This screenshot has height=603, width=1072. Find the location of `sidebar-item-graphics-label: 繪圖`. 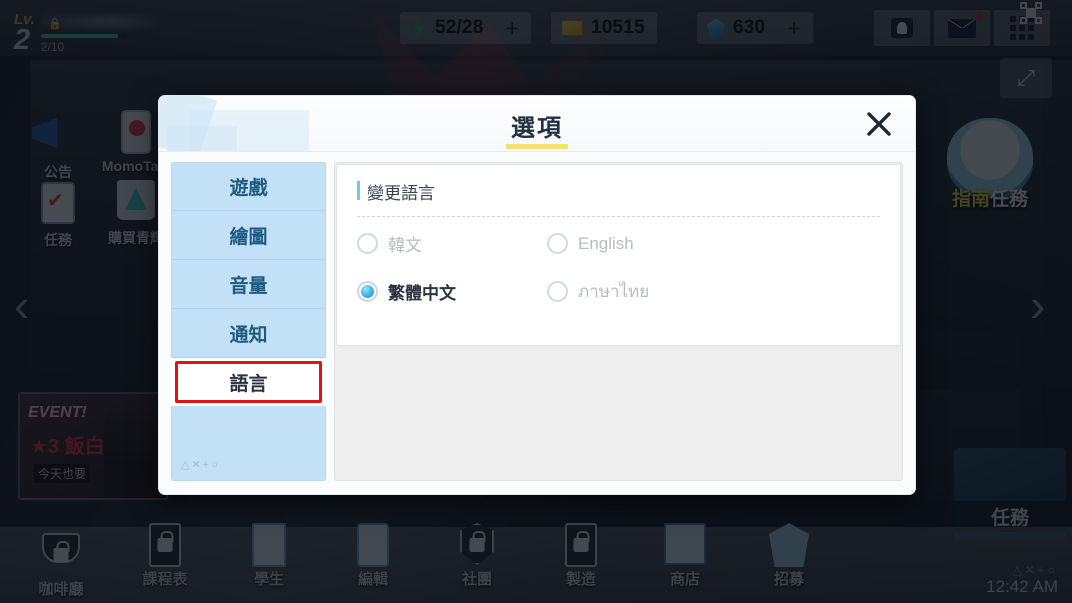

sidebar-item-graphics-label: 繪圖 is located at coordinates (248, 237).